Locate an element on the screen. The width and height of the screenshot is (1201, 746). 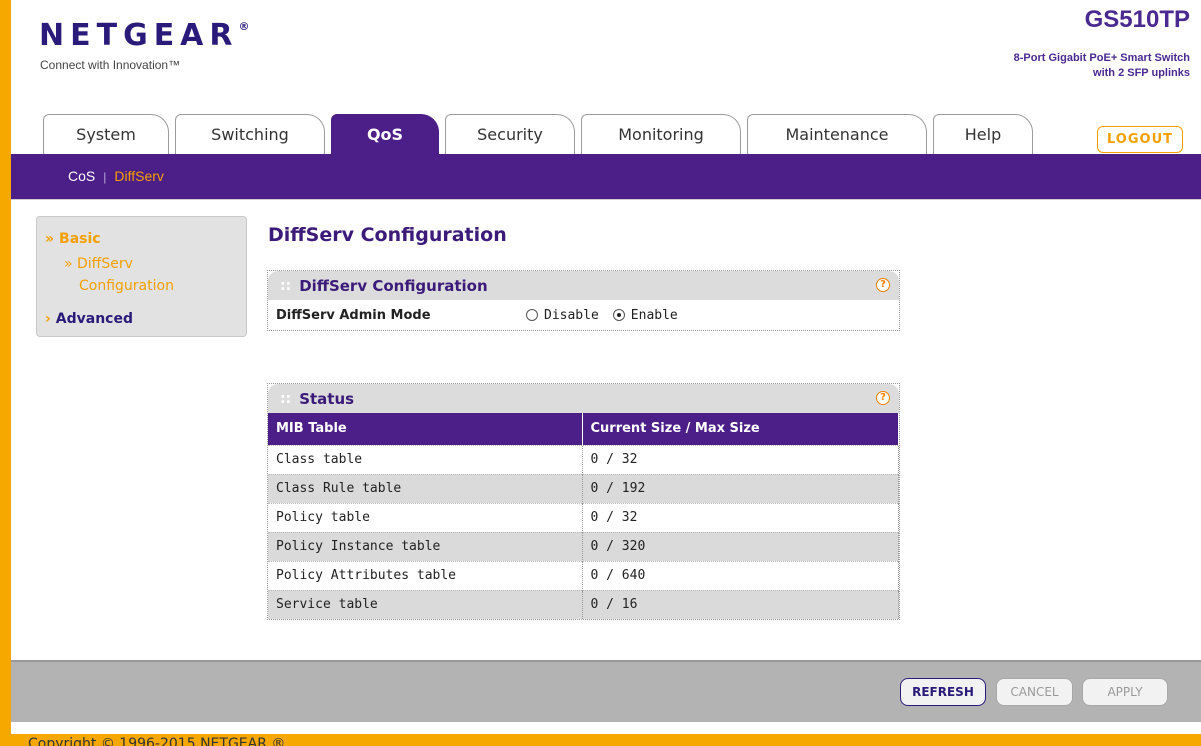
tab-system: System is located at coordinates (106, 134).